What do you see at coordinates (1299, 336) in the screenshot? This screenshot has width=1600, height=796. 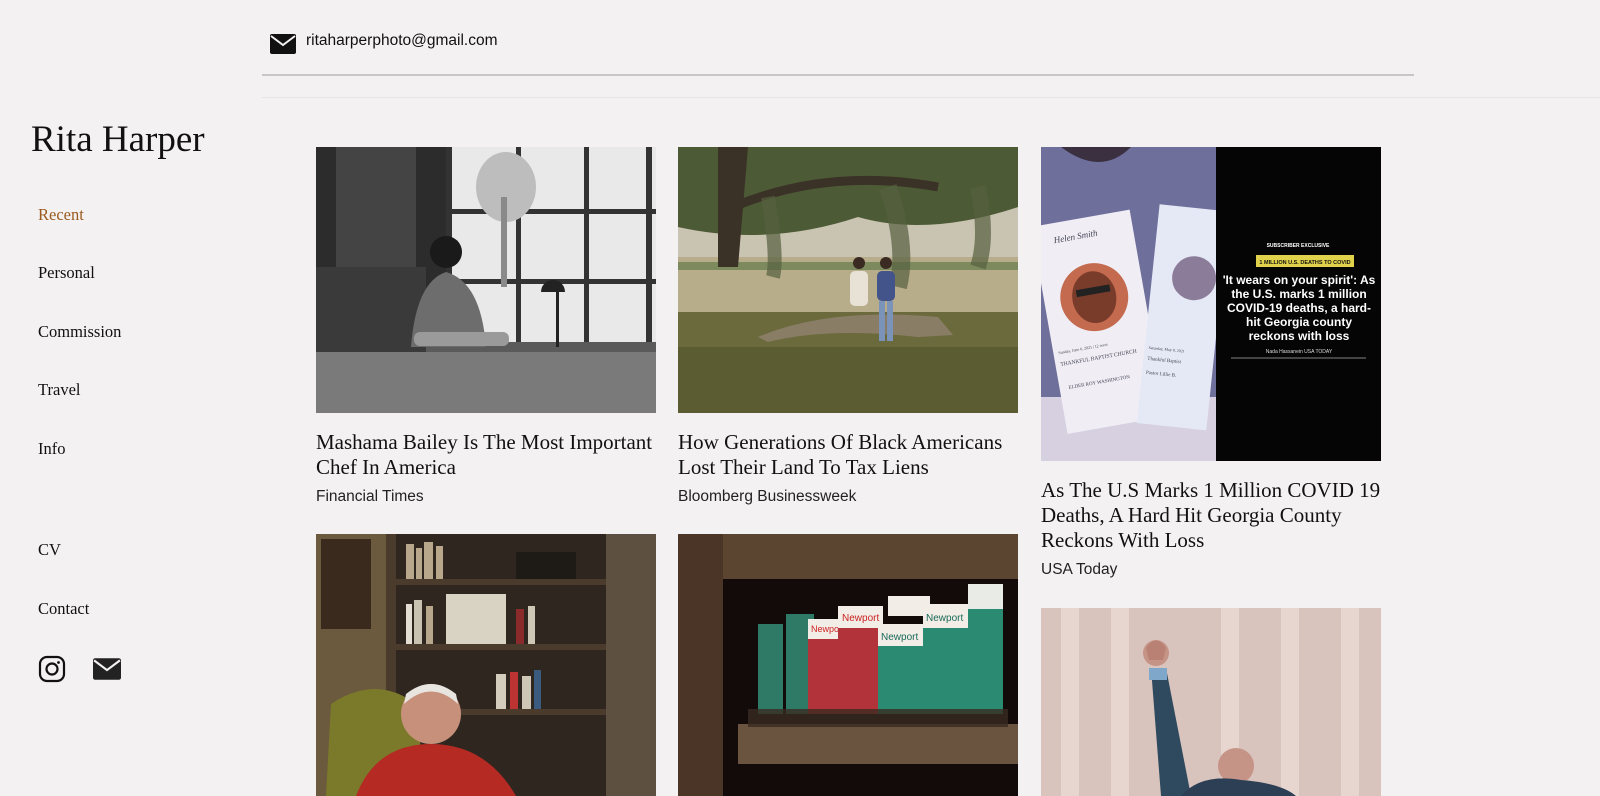 I see `overlay-headline: reckons with loss` at bounding box center [1299, 336].